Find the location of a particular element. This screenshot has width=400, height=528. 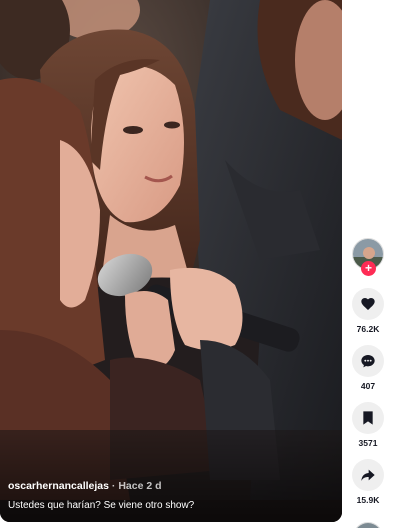

share-count: 15.9K is located at coordinates (368, 500).